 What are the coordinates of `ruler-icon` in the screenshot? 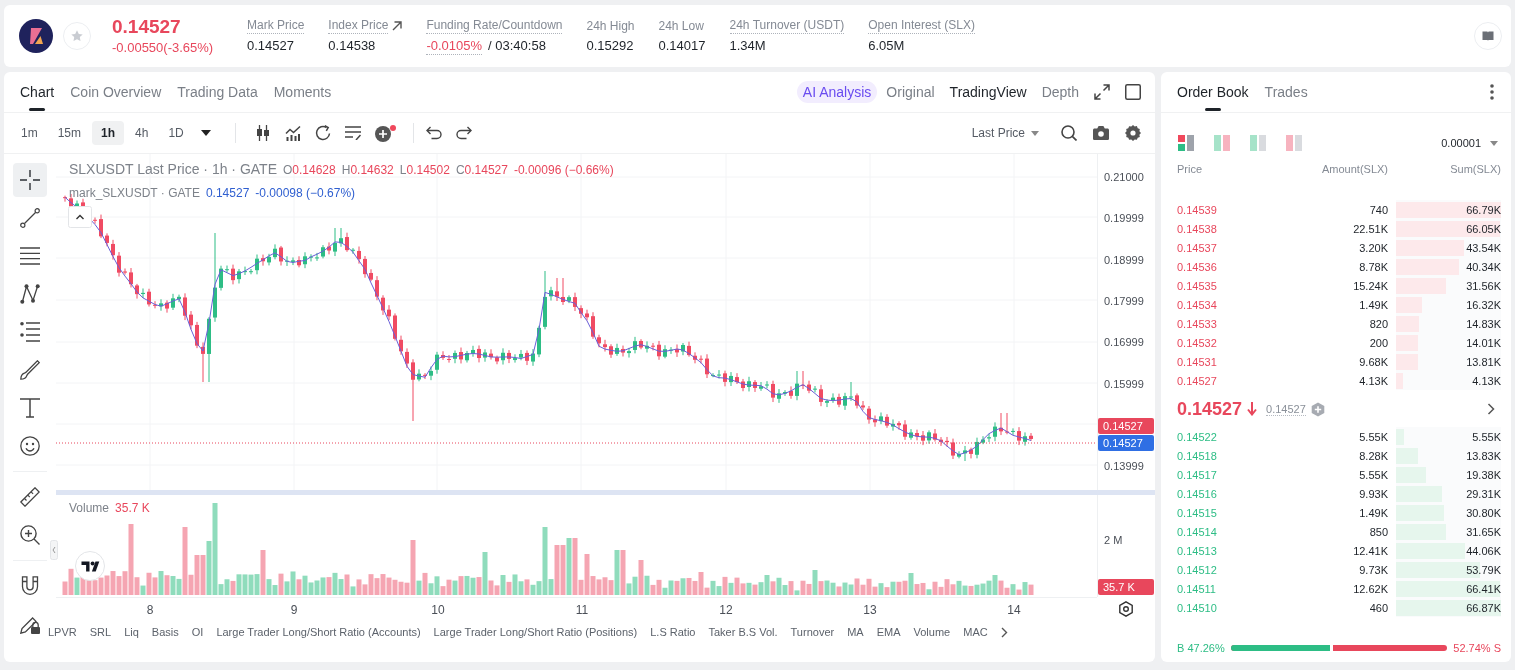 It's located at (30, 497).